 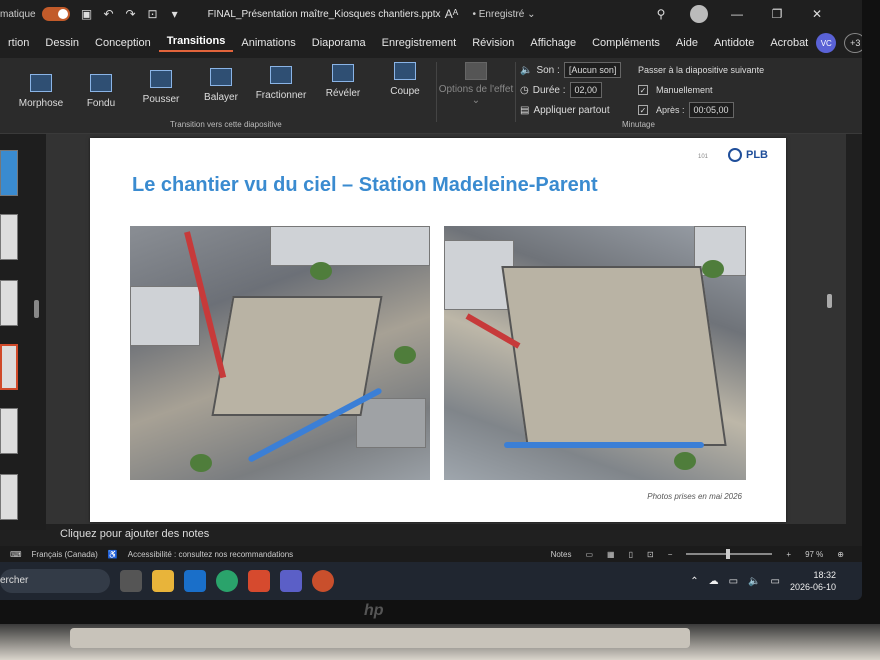 What do you see at coordinates (733, 581) in the screenshot?
I see `network-icon: ▭` at bounding box center [733, 581].